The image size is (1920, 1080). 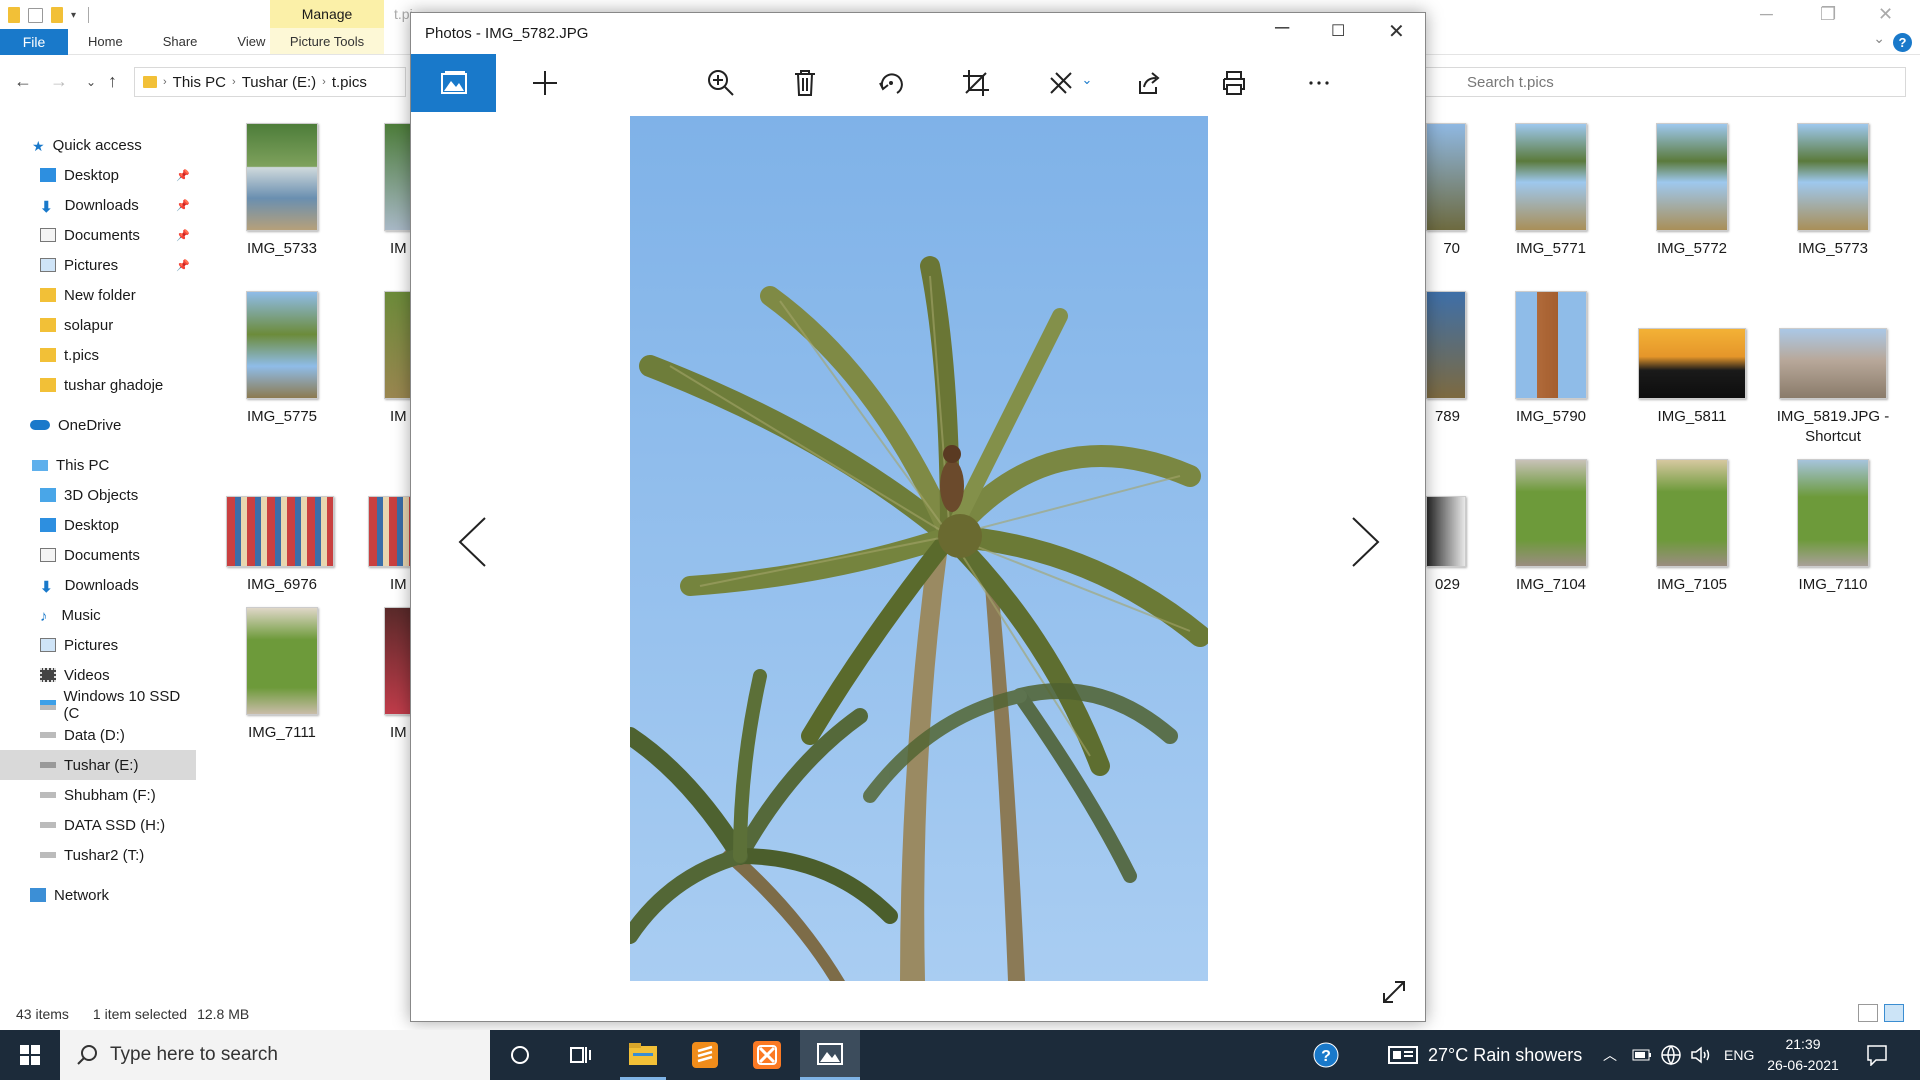 I want to click on weather-widget: 27°C Rain showers, so click(x=1485, y=1055).